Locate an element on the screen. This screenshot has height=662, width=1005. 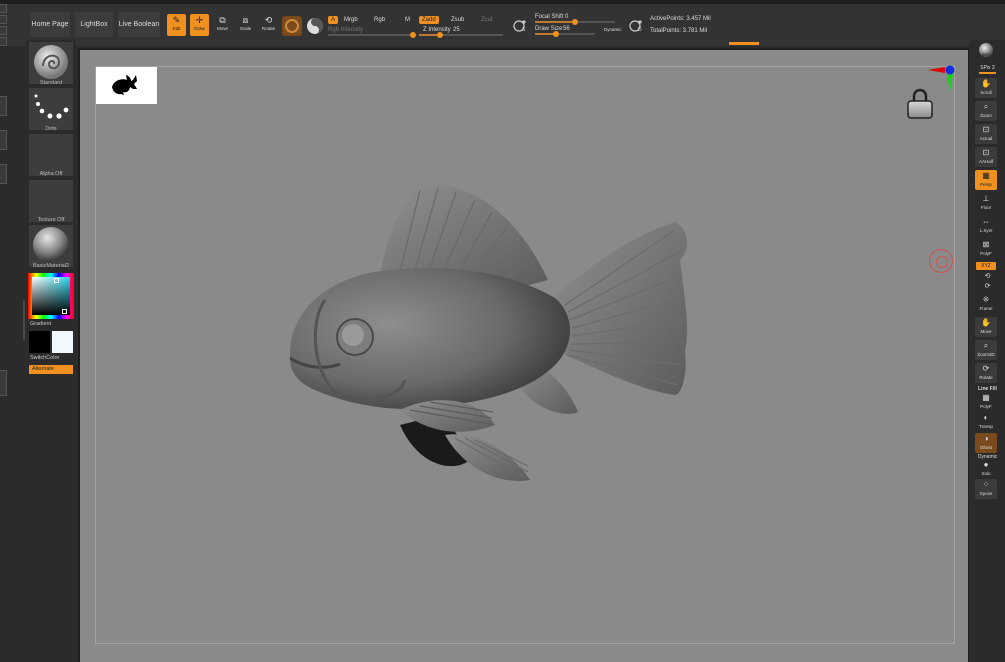
xyz-button: XYZ is located at coordinates (986, 266).